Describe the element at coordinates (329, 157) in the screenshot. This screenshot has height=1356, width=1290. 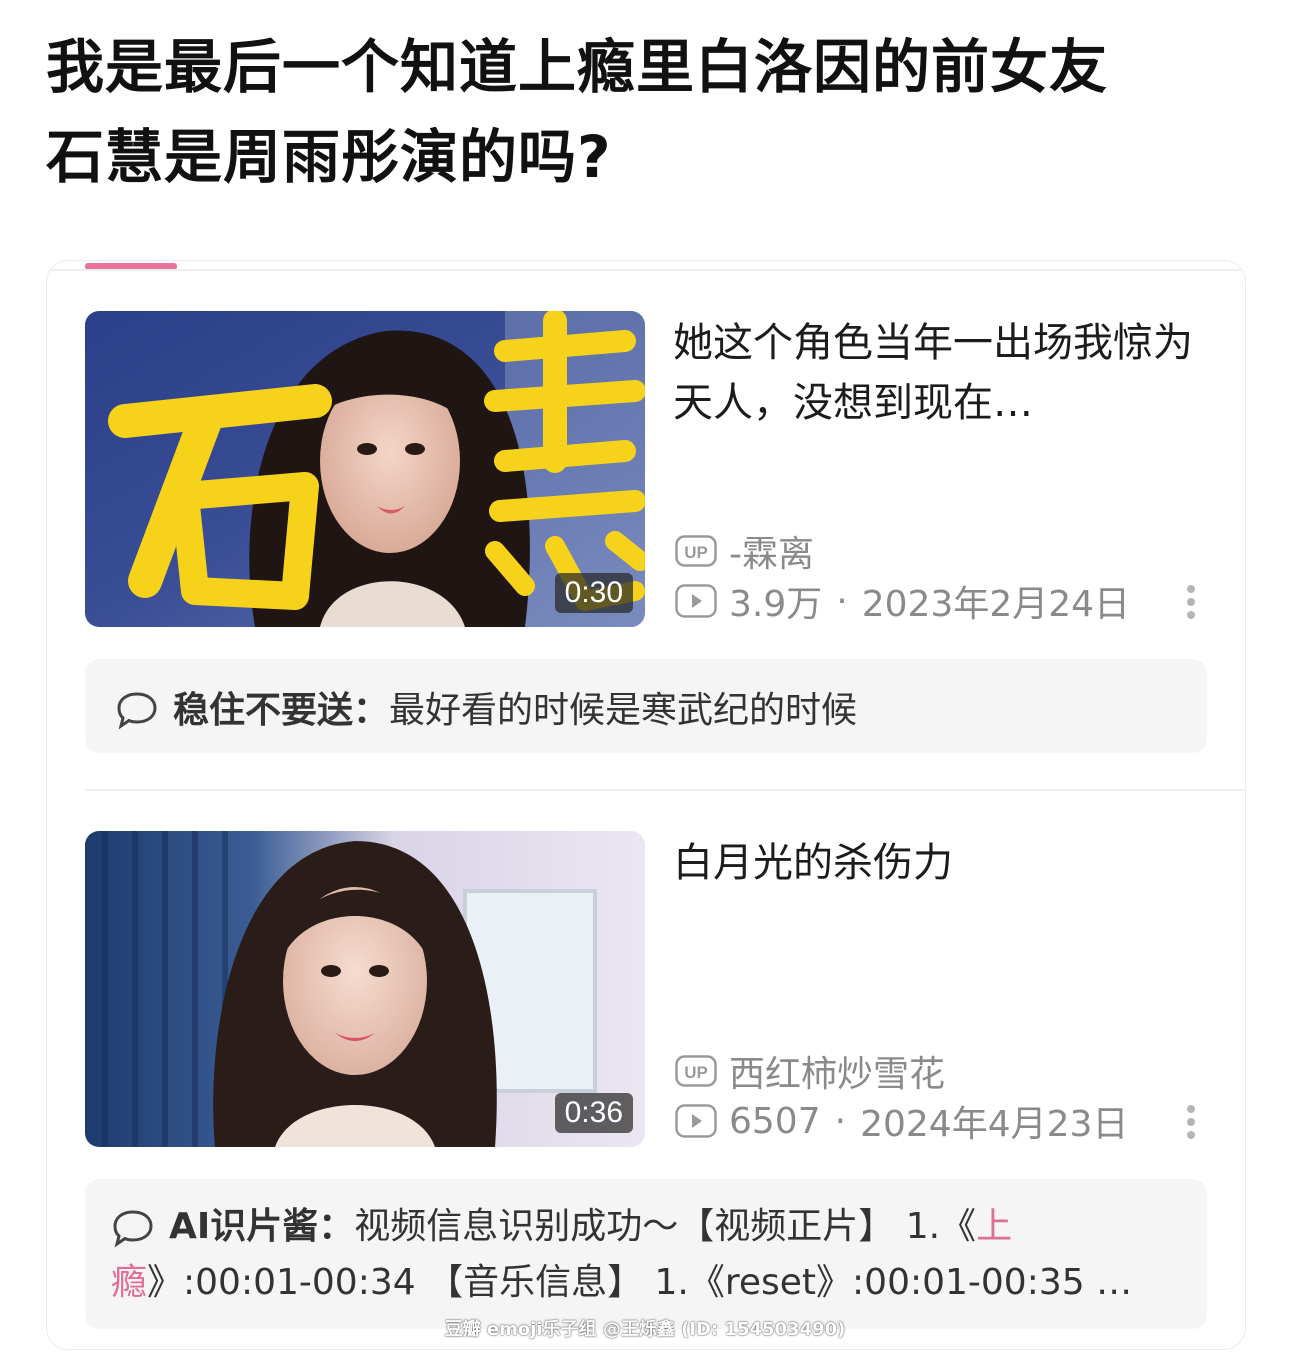
I see `headline-line-2: 石慧是周雨彤演的吗?` at that location.